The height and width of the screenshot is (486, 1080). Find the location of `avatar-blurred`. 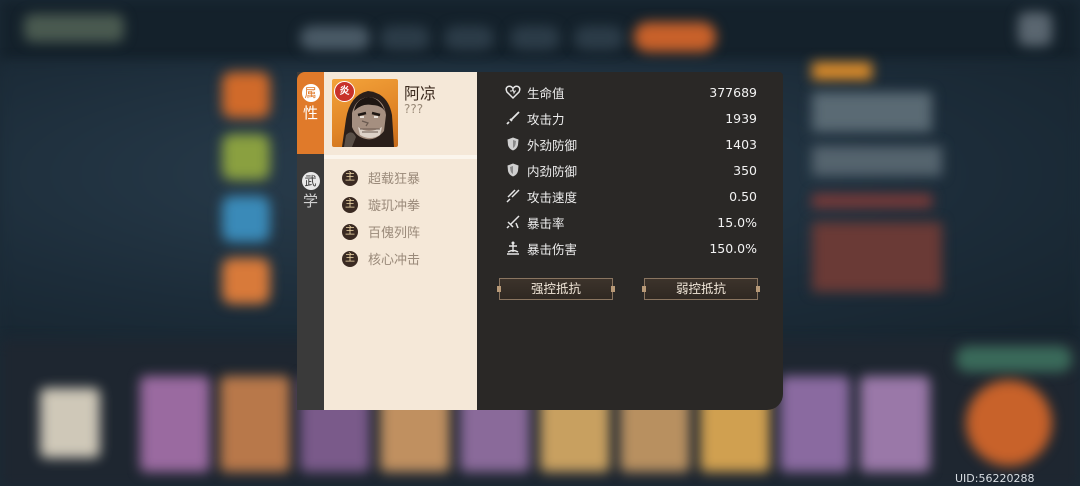

avatar-blurred is located at coordinates (70, 423).